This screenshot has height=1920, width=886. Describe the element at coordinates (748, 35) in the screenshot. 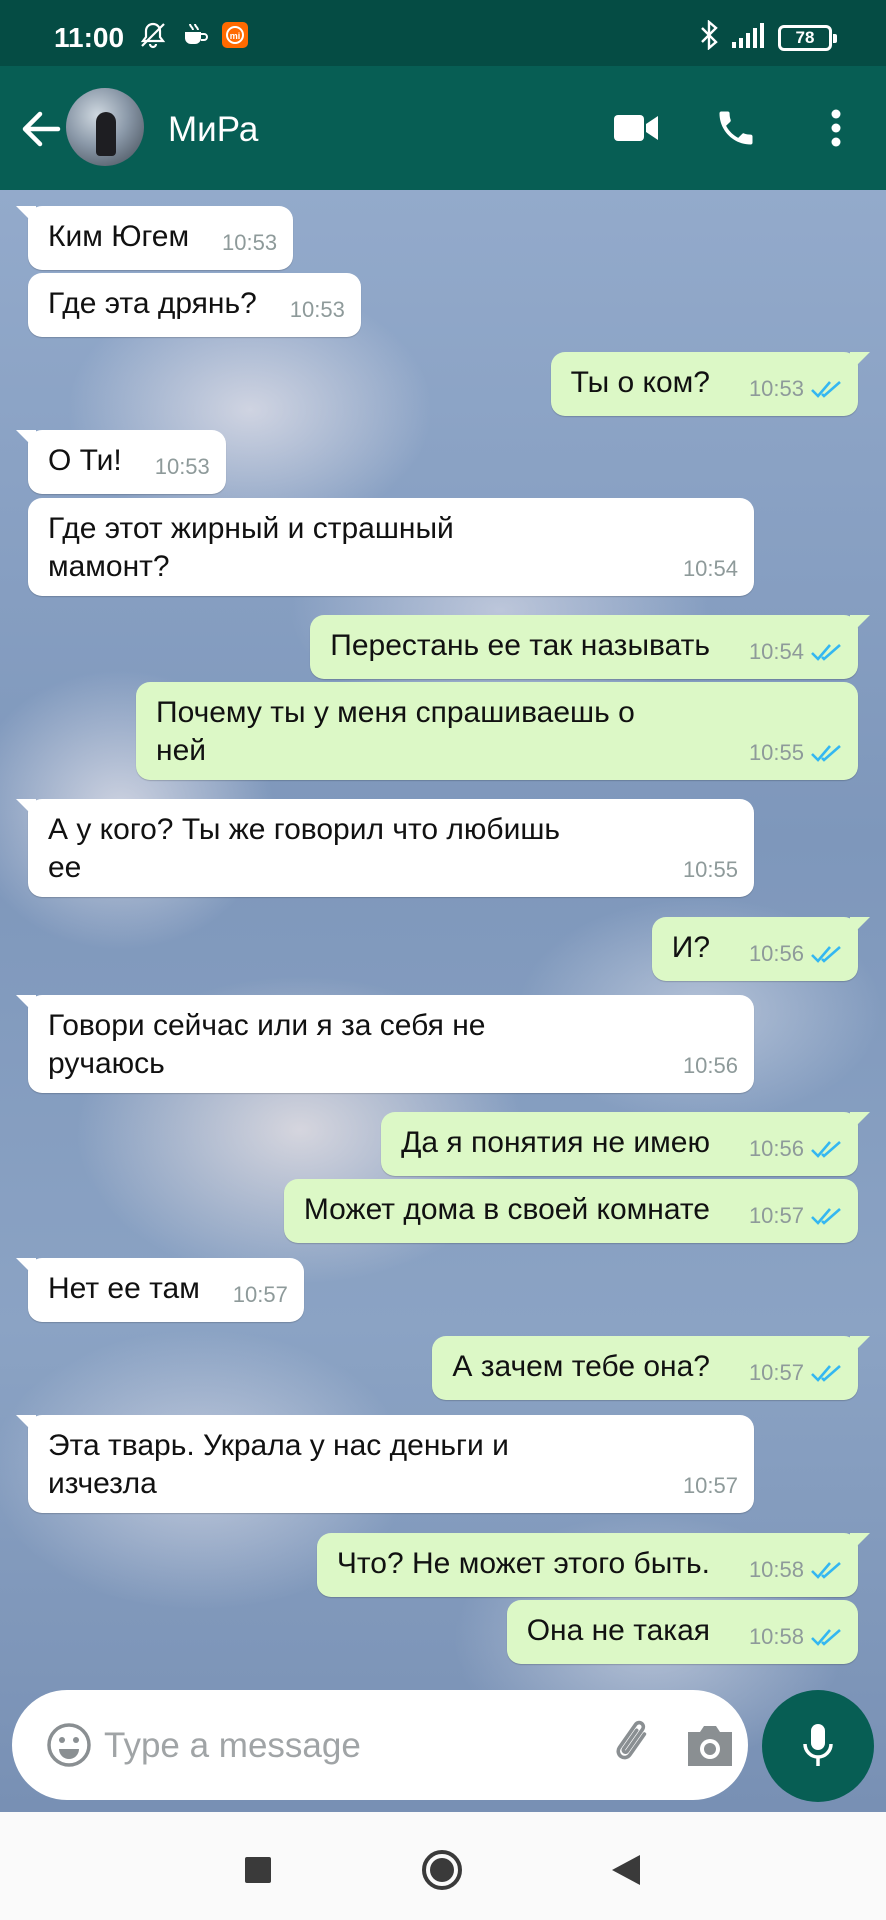

I see `signal-icon` at that location.